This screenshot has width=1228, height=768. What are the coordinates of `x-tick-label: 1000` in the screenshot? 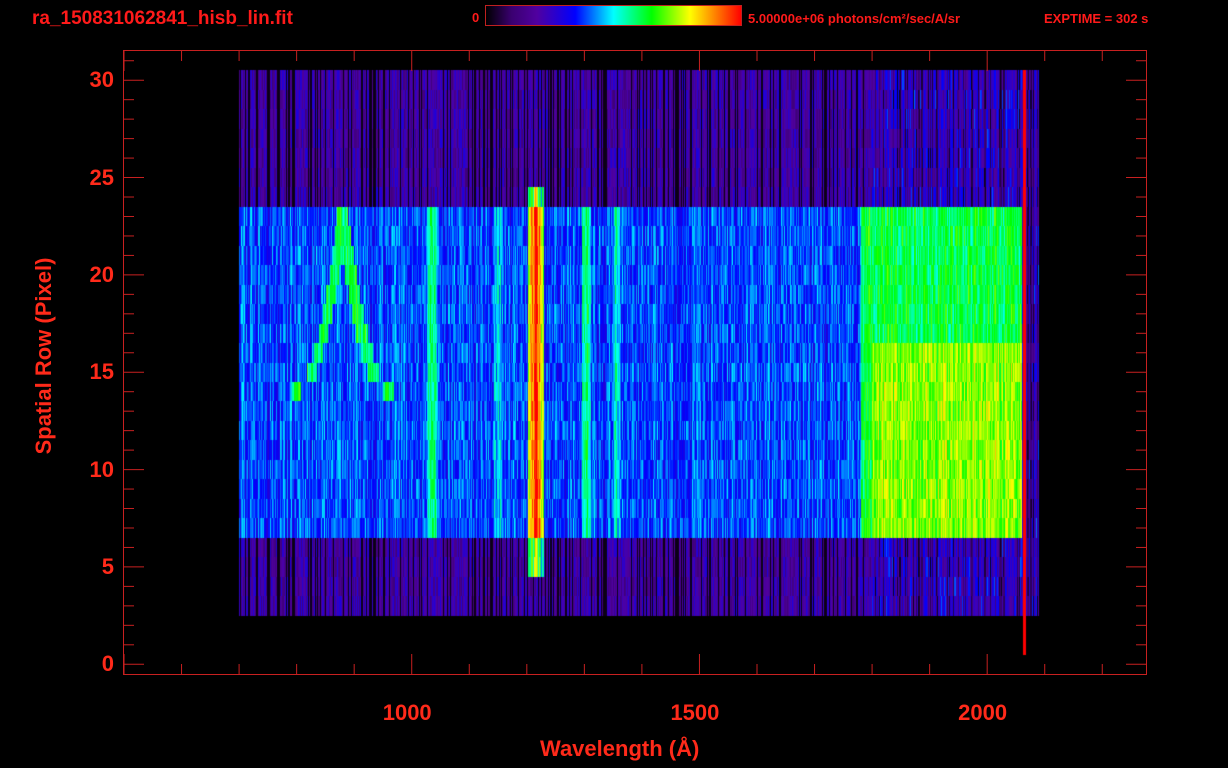 It's located at (407, 712).